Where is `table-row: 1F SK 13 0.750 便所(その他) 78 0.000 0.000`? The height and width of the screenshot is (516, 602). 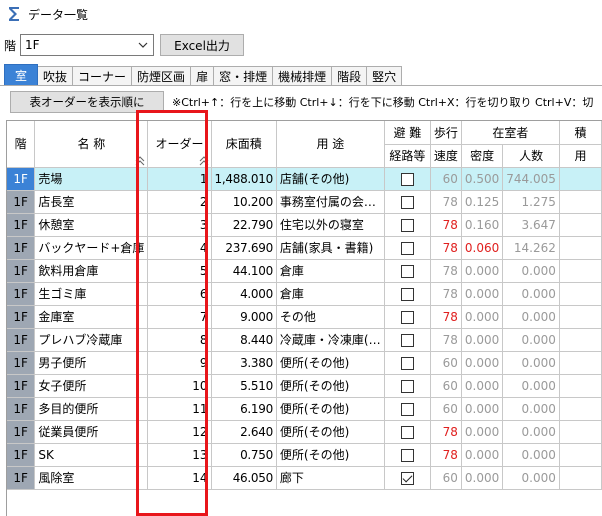 table-row: 1F SK 13 0.750 便所(その他) 78 0.000 0.000 is located at coordinates (304, 455).